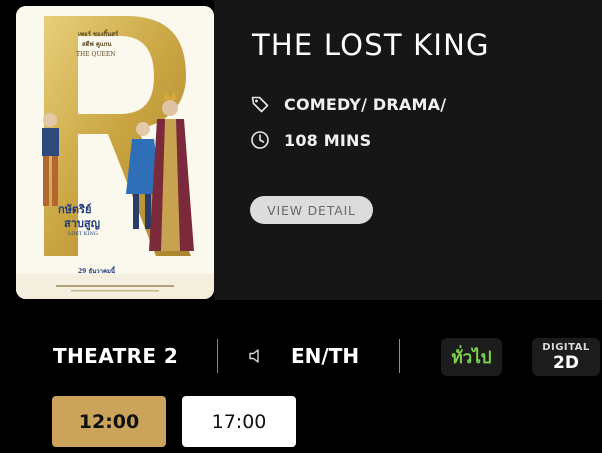 The image size is (602, 453). I want to click on speaker-icon, so click(256, 356).